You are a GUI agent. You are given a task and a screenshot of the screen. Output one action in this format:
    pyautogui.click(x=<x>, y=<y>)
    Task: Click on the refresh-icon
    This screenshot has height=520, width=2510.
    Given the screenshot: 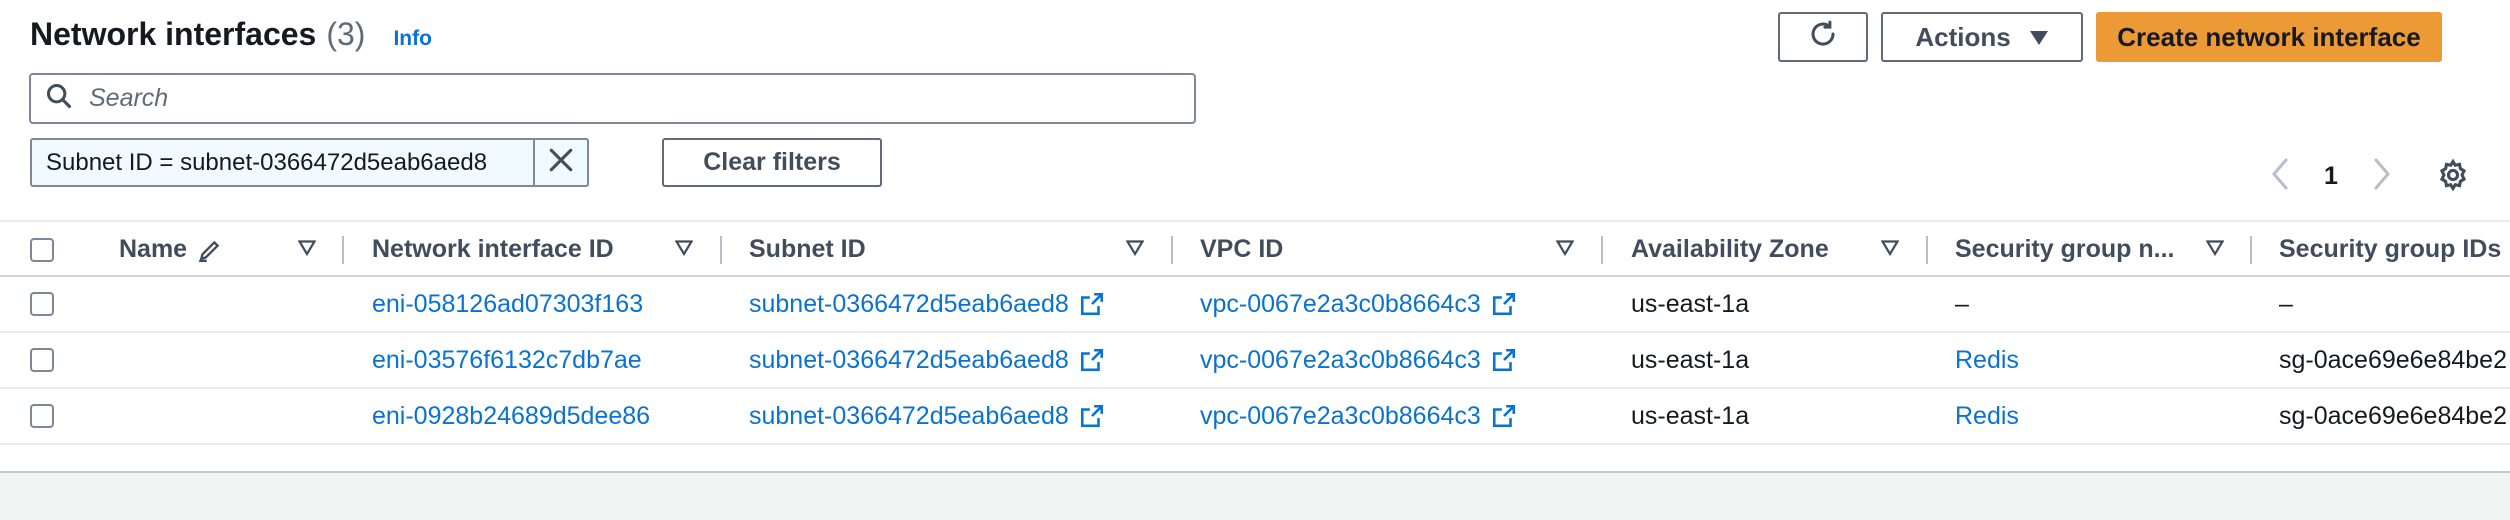 What is the action you would take?
    pyautogui.click(x=1823, y=37)
    